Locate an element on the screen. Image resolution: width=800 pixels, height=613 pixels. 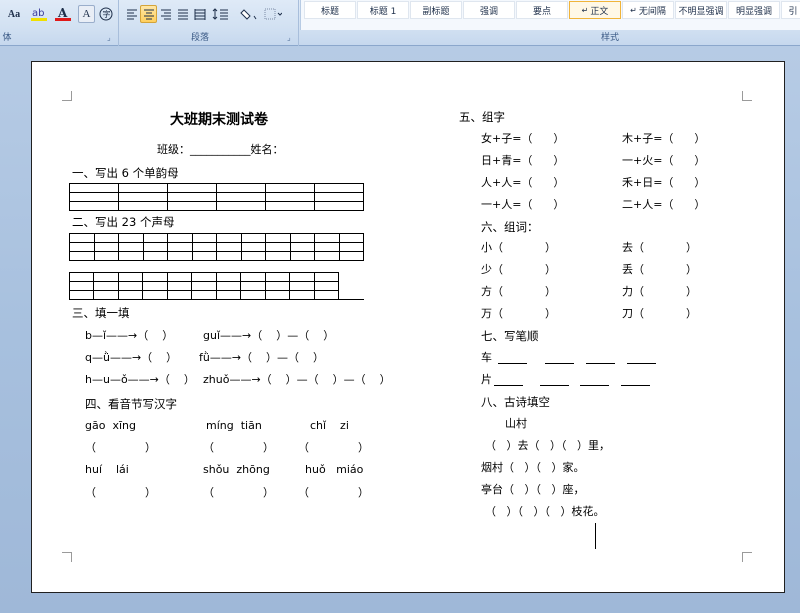
style-normal-label: 正文 is located at coordinates (599, 11).